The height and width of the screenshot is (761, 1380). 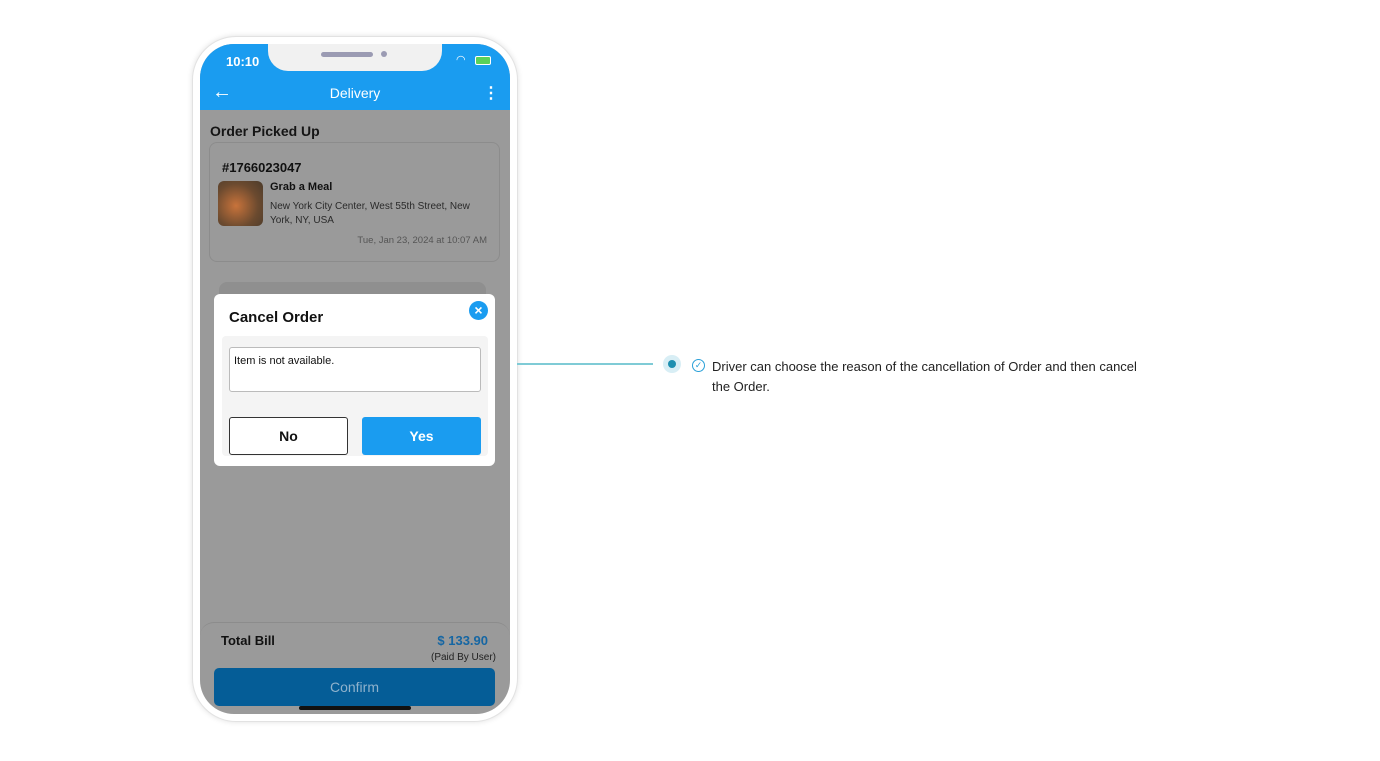 What do you see at coordinates (355, 708) in the screenshot?
I see `home-indicator` at bounding box center [355, 708].